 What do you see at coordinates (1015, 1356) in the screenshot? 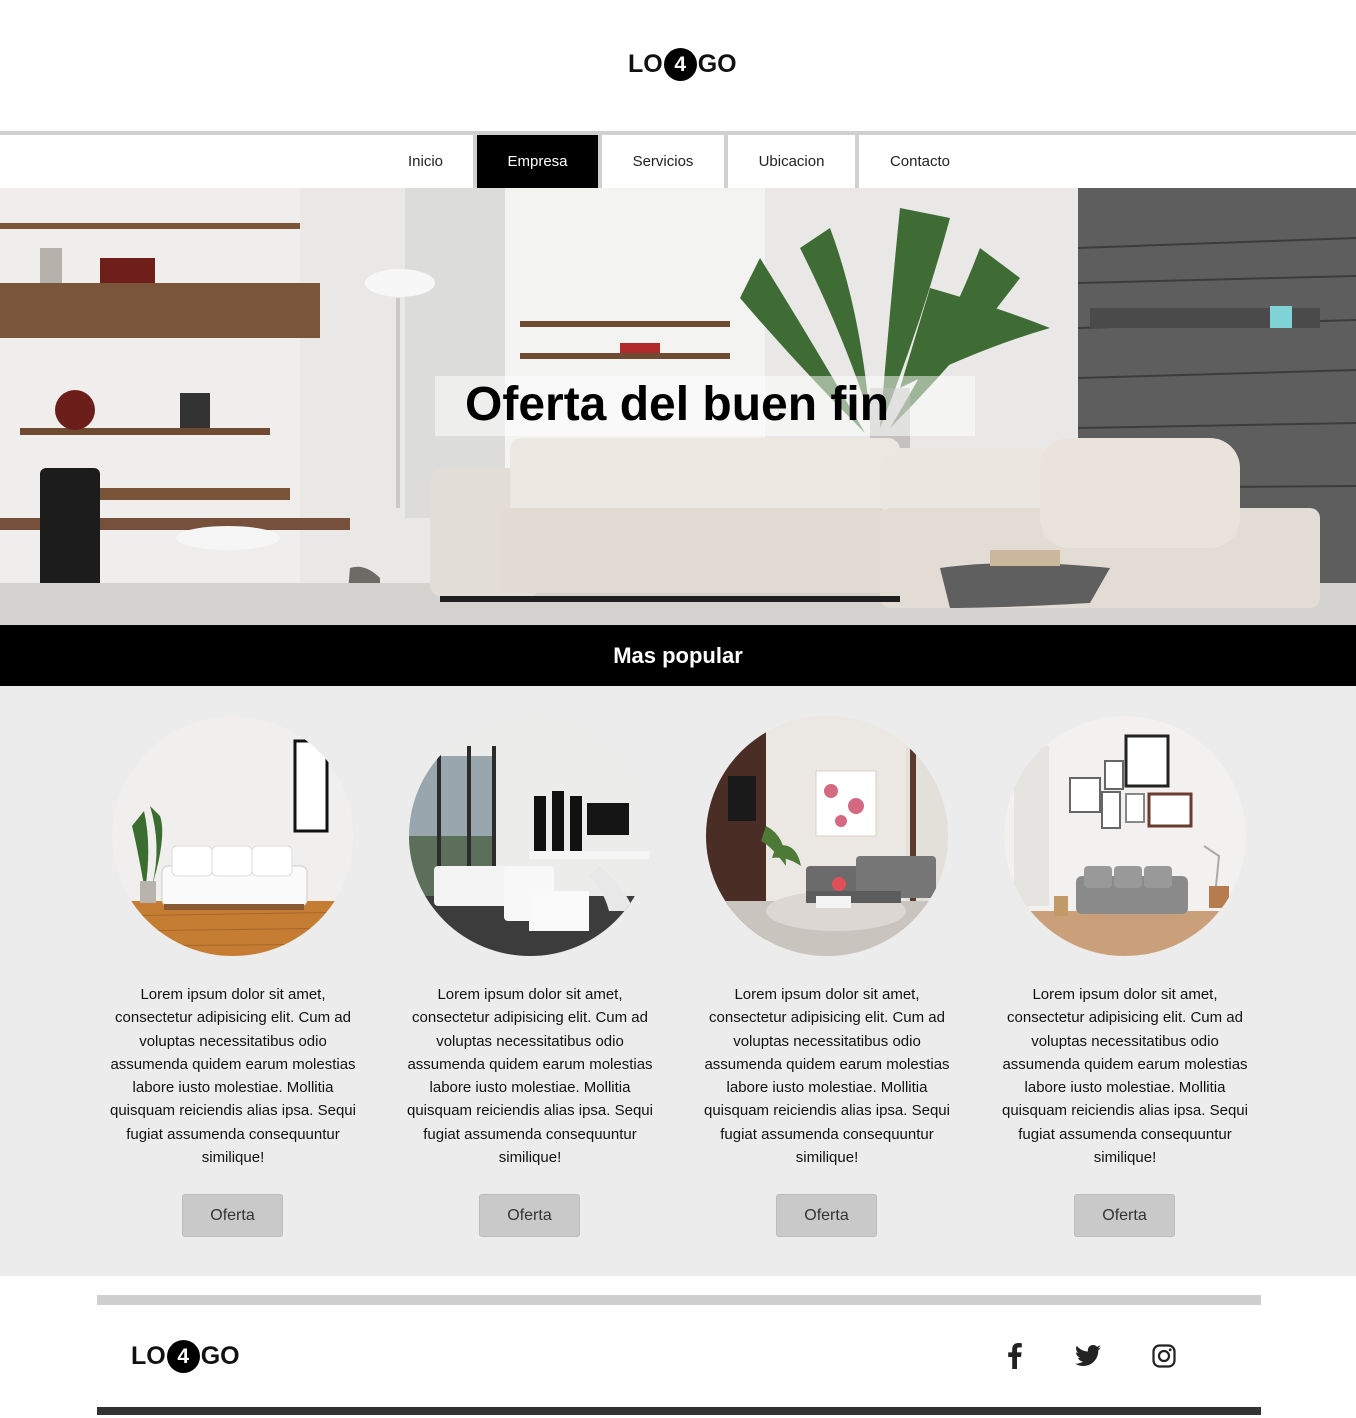
I see `facebook-icon` at bounding box center [1015, 1356].